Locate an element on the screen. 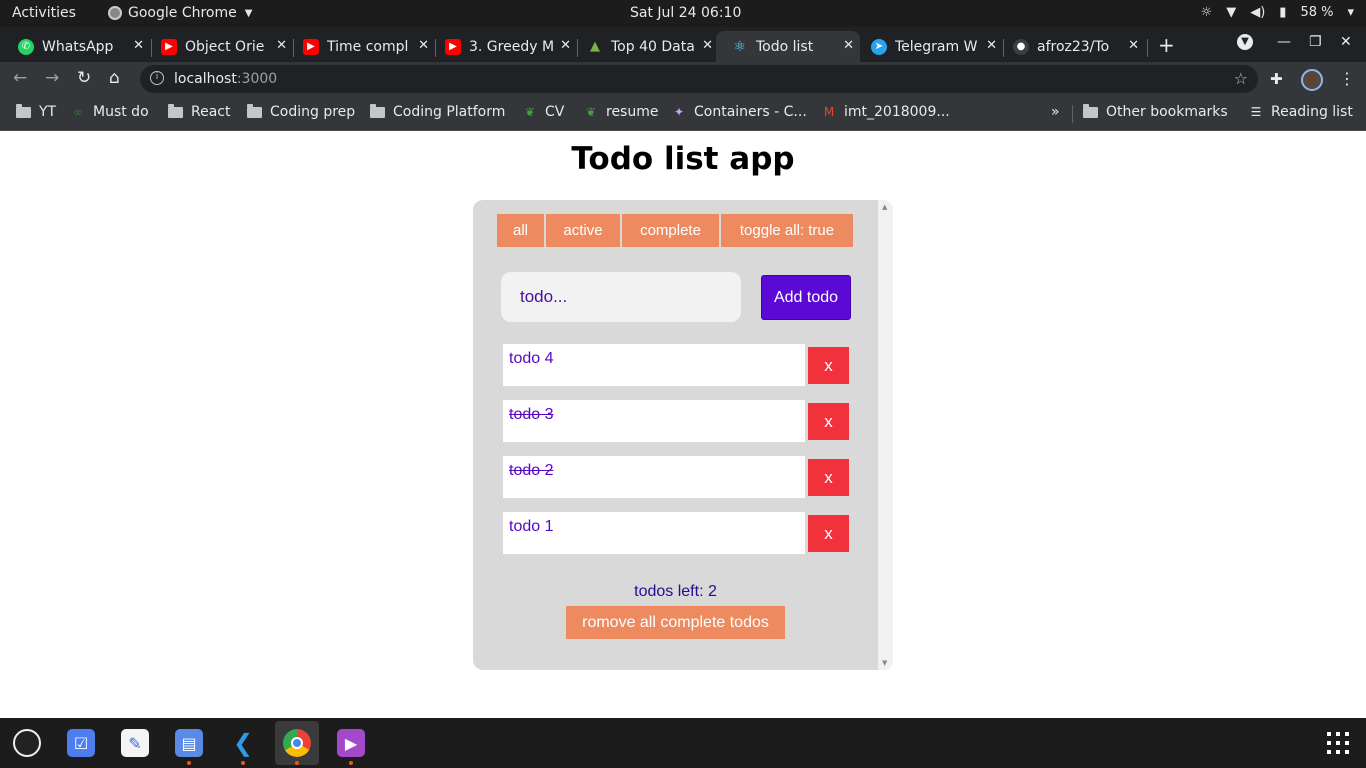 The image size is (1366, 768). bookmark-must-do: ∞ Must do is located at coordinates (110, 112).